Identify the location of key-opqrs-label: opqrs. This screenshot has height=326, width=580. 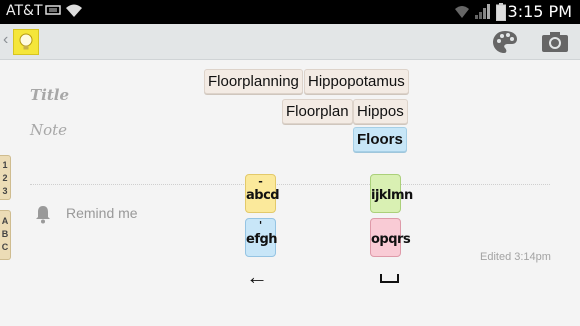
(391, 239).